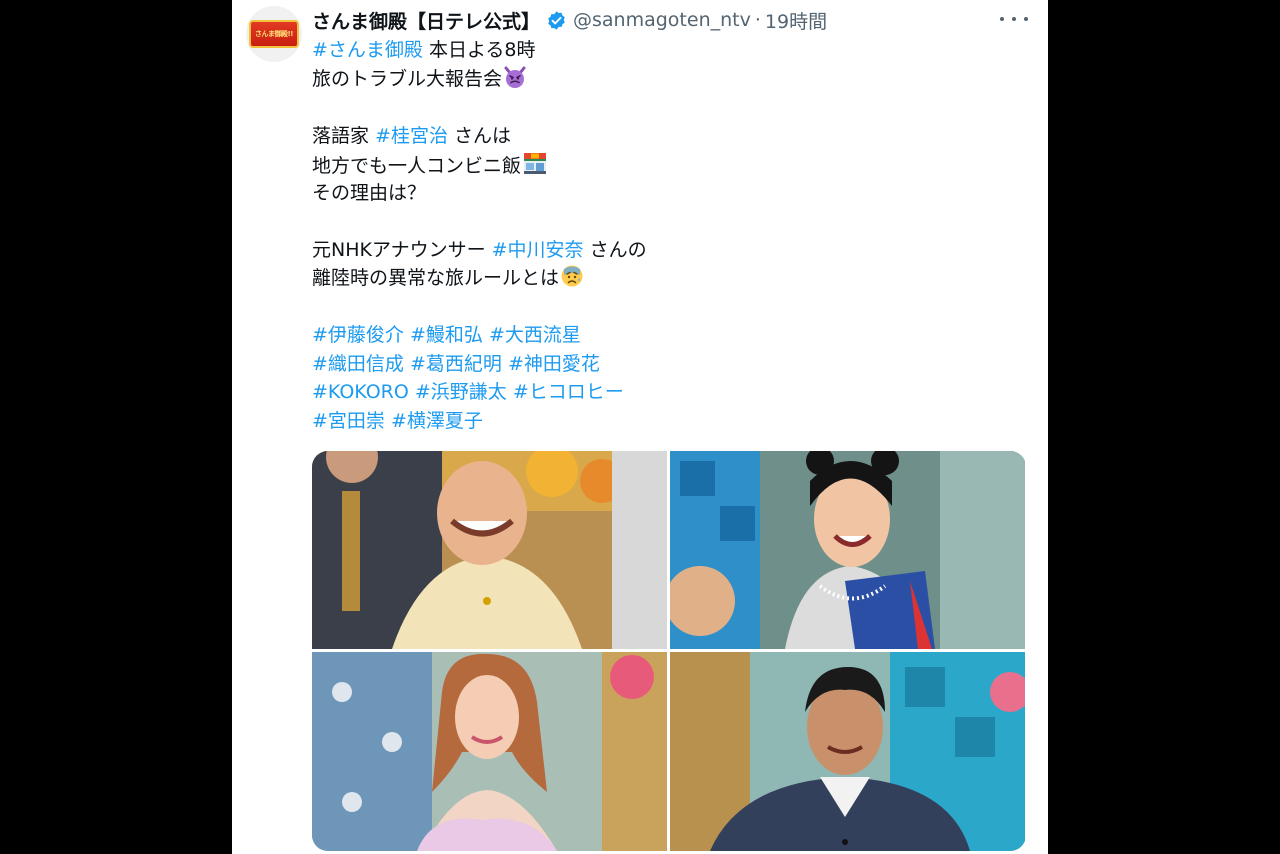 The image size is (1280, 854). What do you see at coordinates (446, 335) in the screenshot?
I see `hashtag-link: #鰻和弘` at bounding box center [446, 335].